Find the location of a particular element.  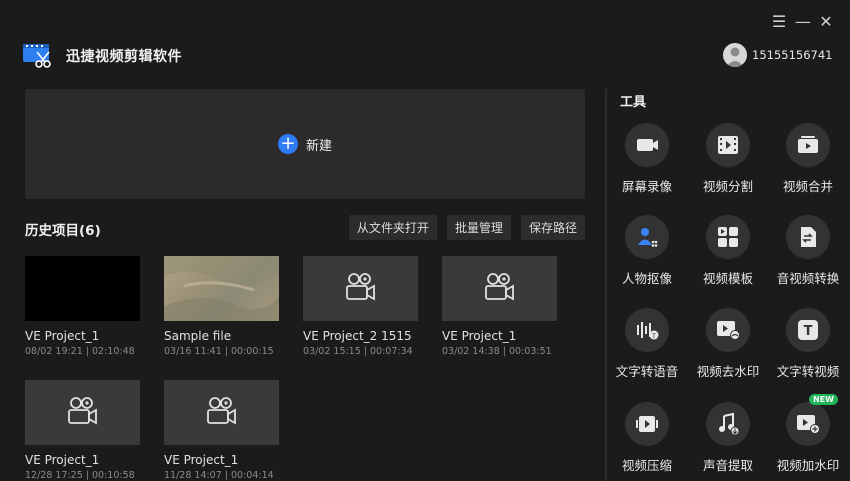

remove-watermark-icon is located at coordinates (728, 330).